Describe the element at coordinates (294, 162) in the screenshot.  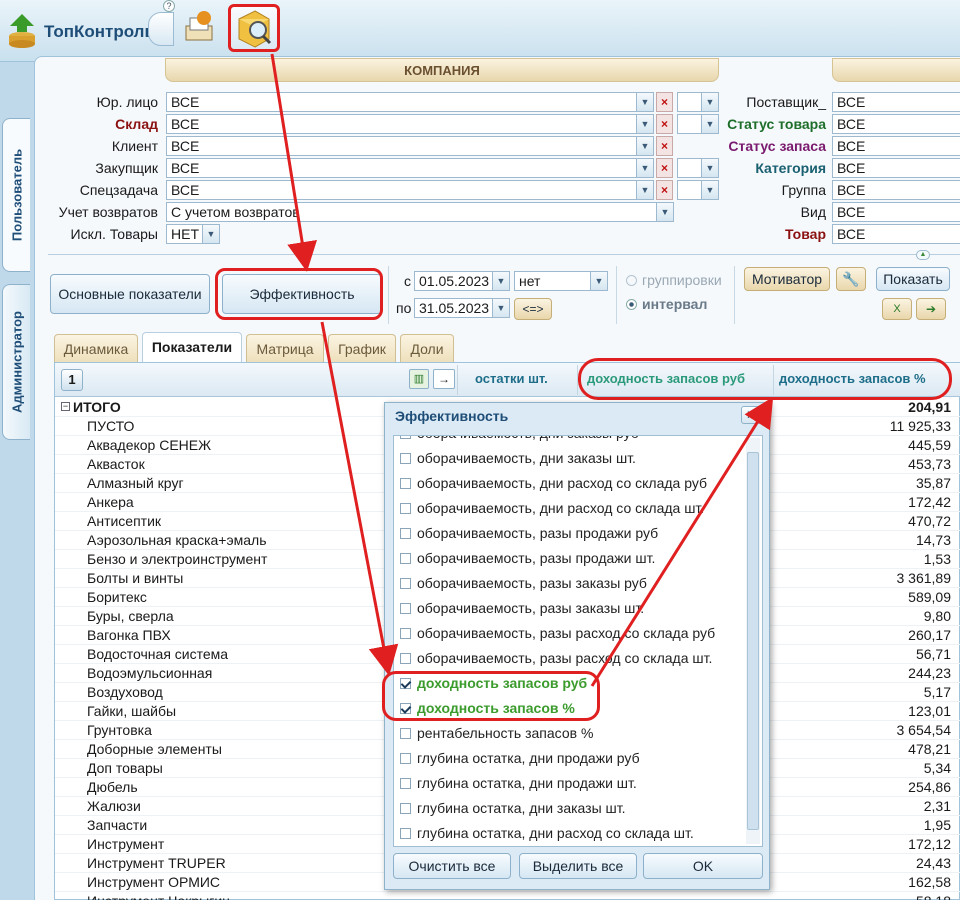
I see `arrow-to-efficiency` at that location.